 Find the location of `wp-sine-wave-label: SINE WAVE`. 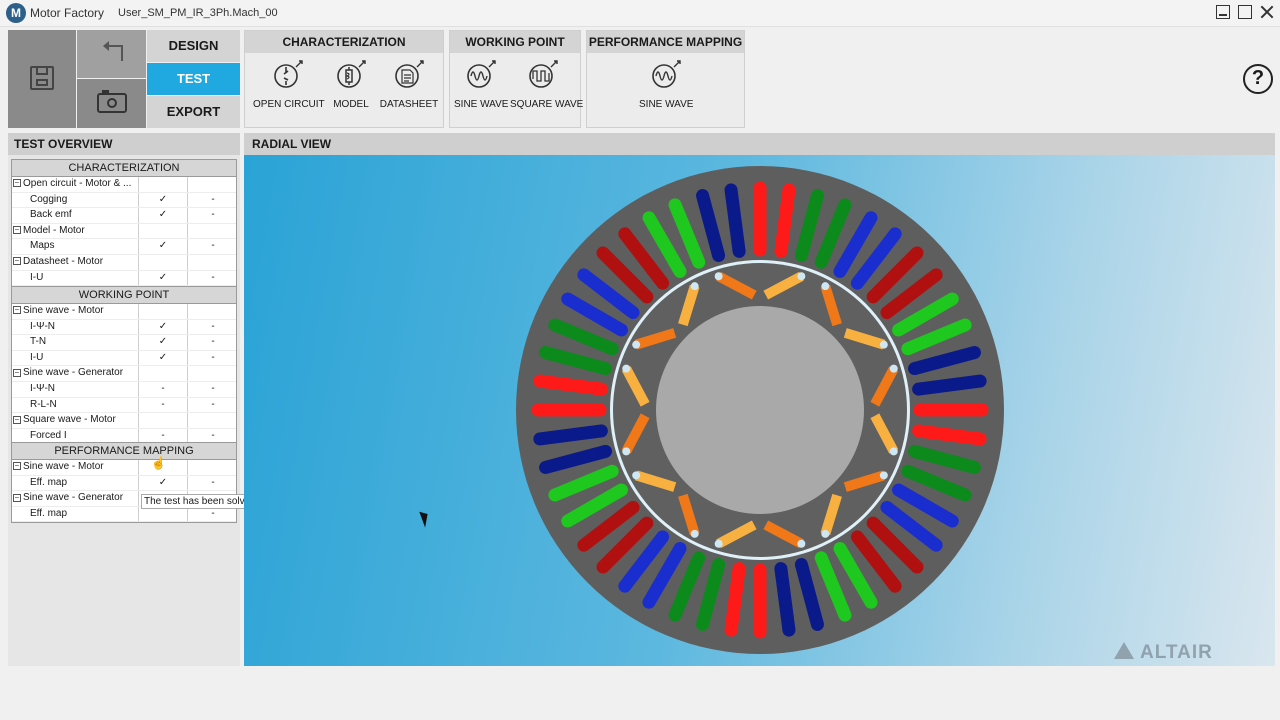

wp-sine-wave-label: SINE WAVE is located at coordinates (481, 104).